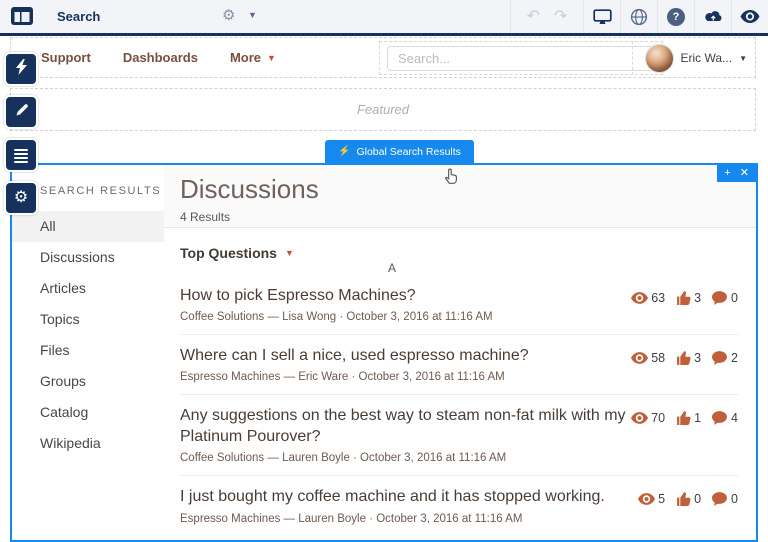  I want to click on result-stats: 5 0 0, so click(688, 496).